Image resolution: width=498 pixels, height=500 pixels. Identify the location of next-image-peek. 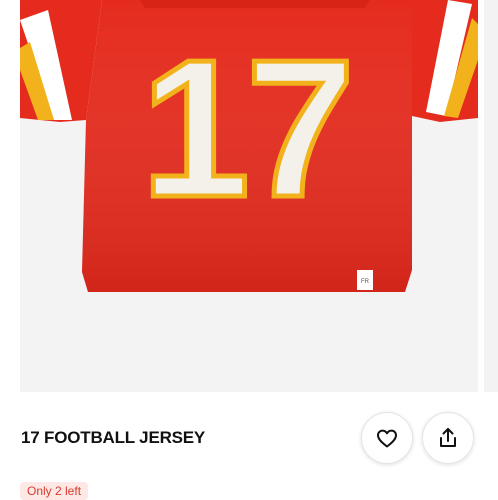
(491, 196).